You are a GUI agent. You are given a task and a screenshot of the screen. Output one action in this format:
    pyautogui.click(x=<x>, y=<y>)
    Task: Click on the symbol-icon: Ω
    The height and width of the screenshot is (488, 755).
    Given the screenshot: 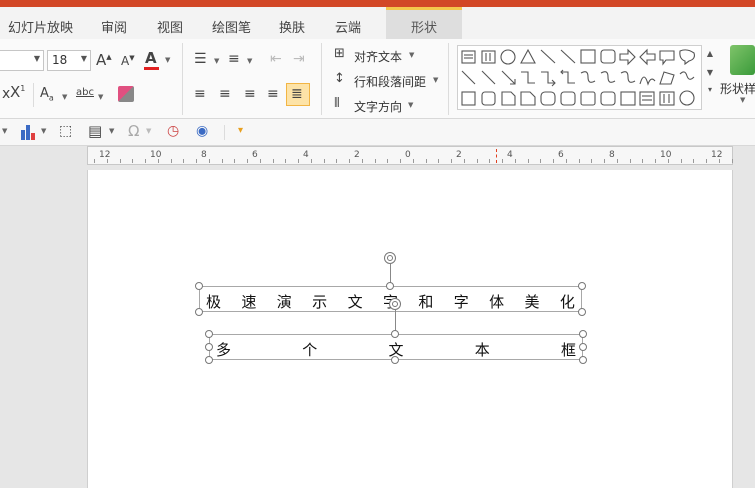 What is the action you would take?
    pyautogui.click(x=133, y=131)
    